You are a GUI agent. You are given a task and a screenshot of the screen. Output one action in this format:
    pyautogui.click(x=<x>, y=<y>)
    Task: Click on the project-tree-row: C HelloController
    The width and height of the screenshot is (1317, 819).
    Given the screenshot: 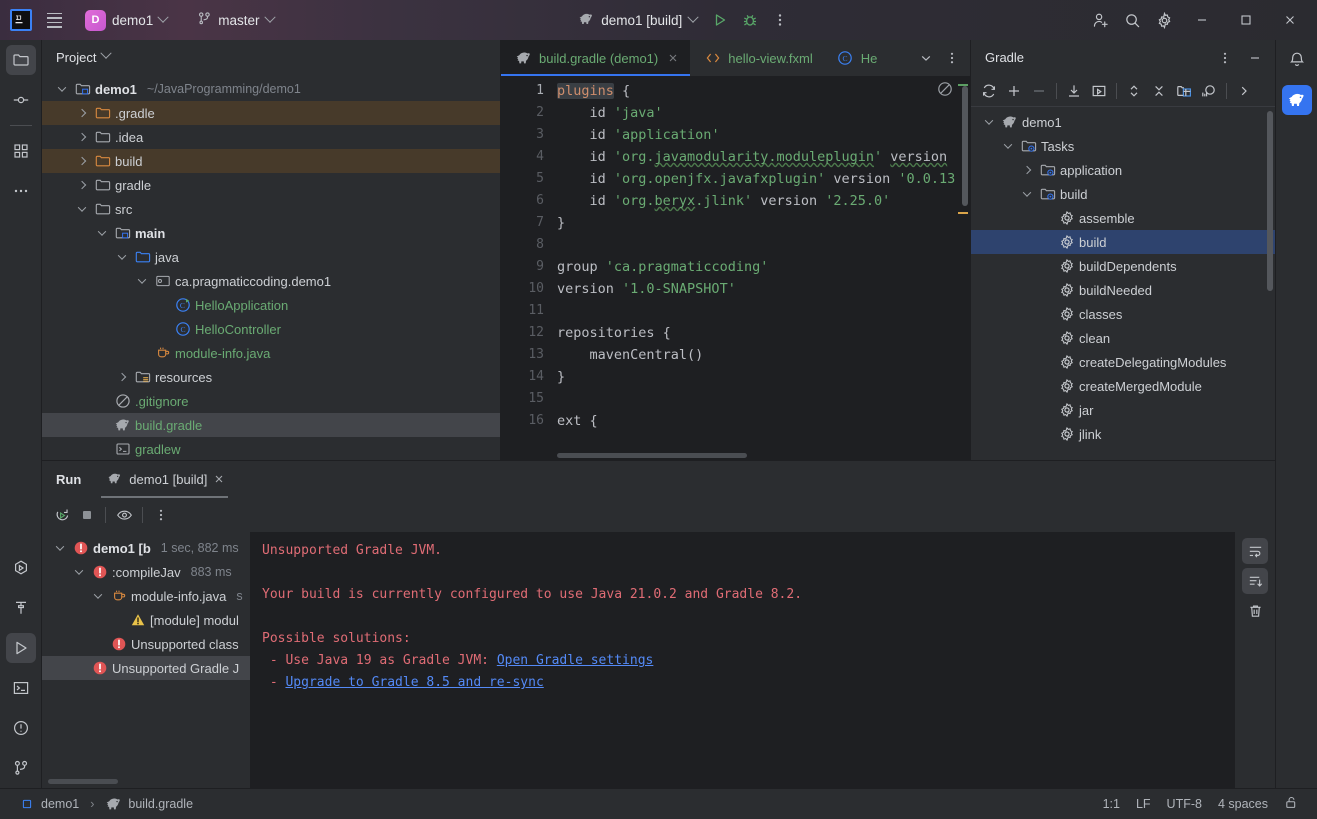 What is the action you would take?
    pyautogui.click(x=271, y=329)
    